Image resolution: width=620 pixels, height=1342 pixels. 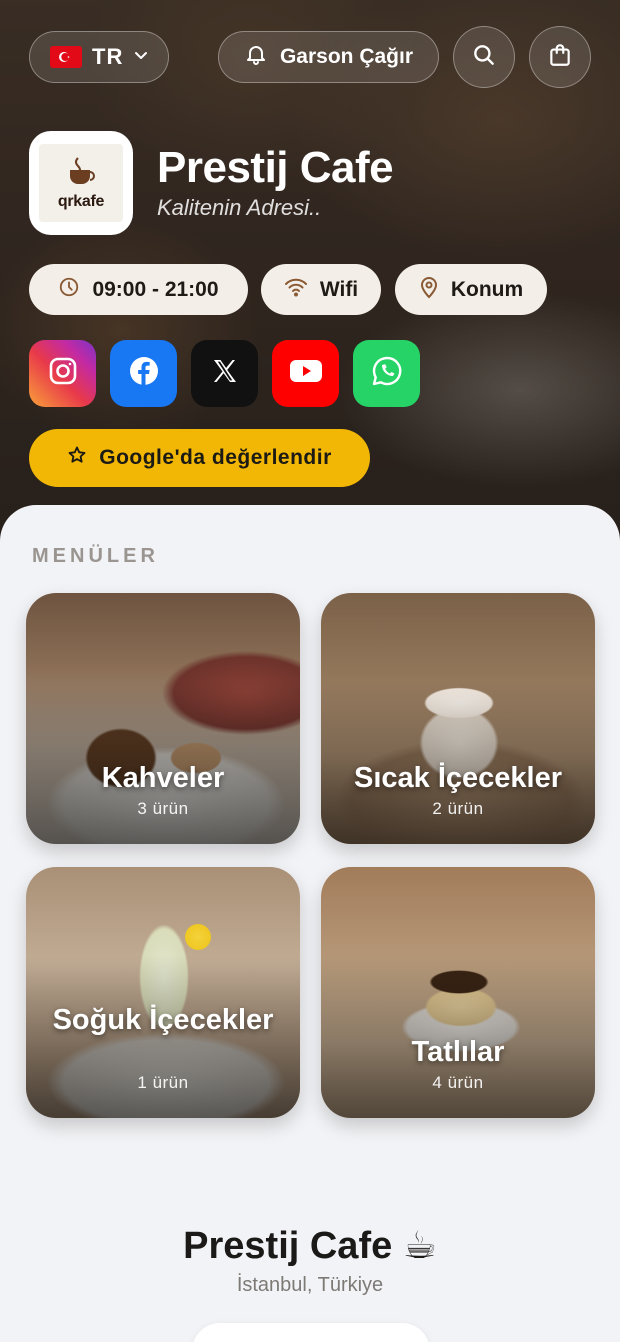 I want to click on star-icon, so click(x=77, y=458).